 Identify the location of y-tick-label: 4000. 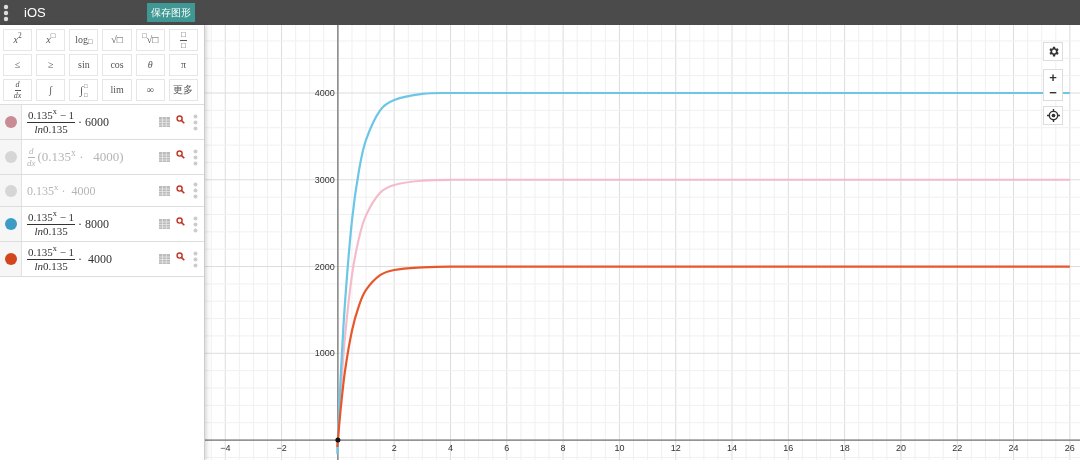
(324, 93).